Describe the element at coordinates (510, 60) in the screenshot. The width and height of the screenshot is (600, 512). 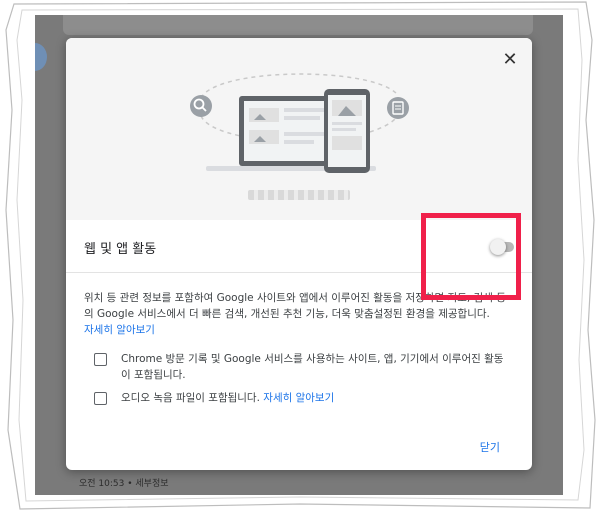
I see `close-icon: ✕` at that location.